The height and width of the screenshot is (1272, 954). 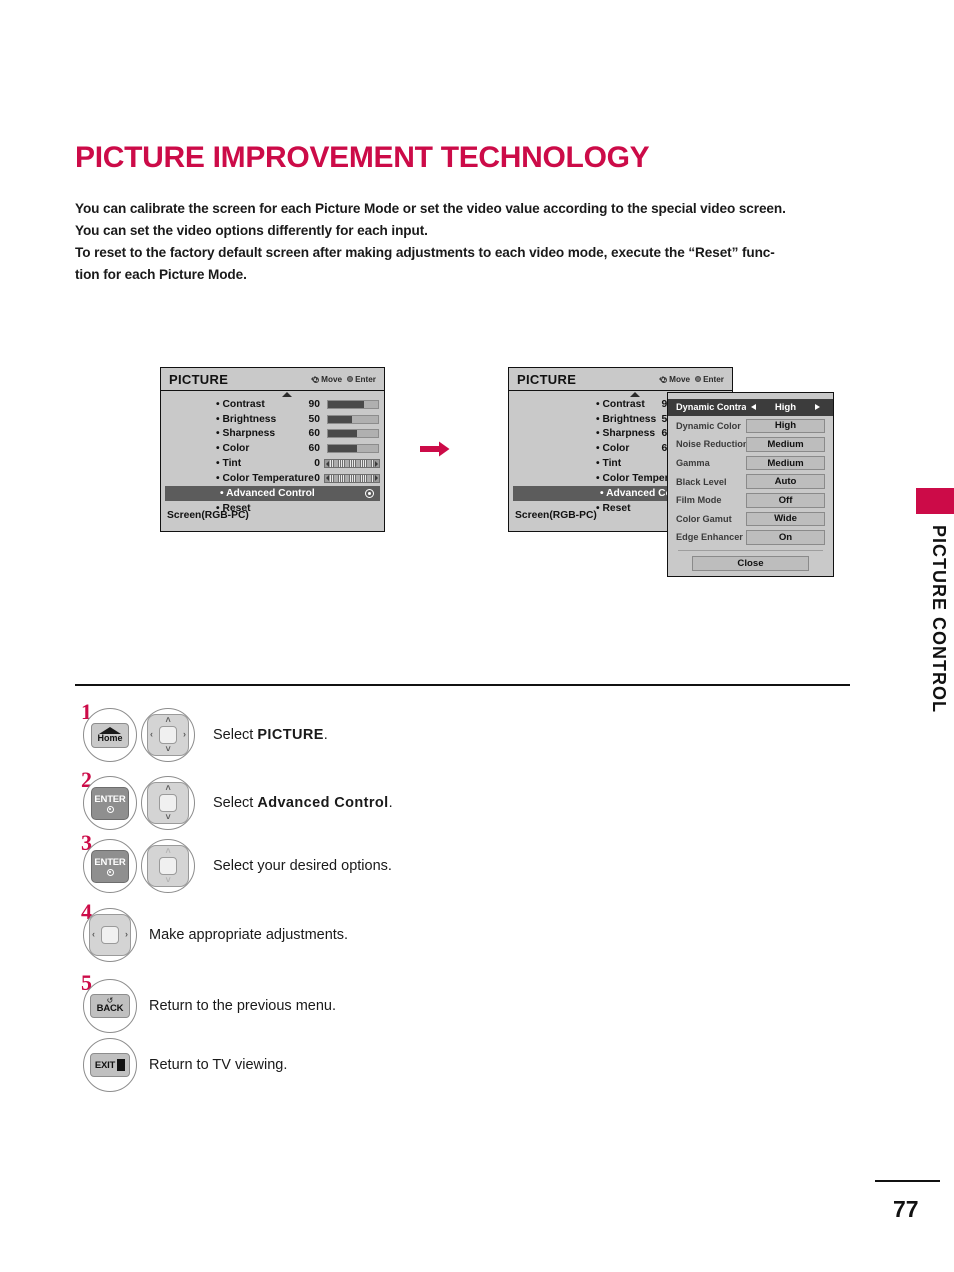 What do you see at coordinates (233, 449) in the screenshot?
I see `row-label: • Color` at bounding box center [233, 449].